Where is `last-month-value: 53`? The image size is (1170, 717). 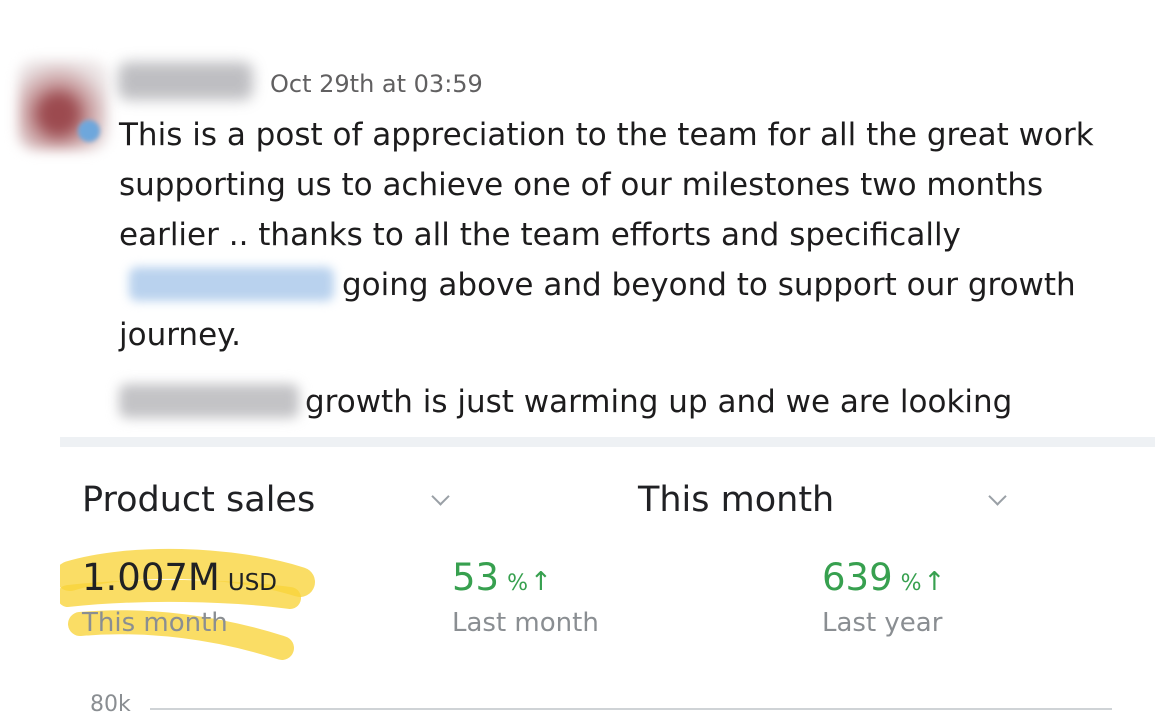
last-month-value: 53 is located at coordinates (476, 577).